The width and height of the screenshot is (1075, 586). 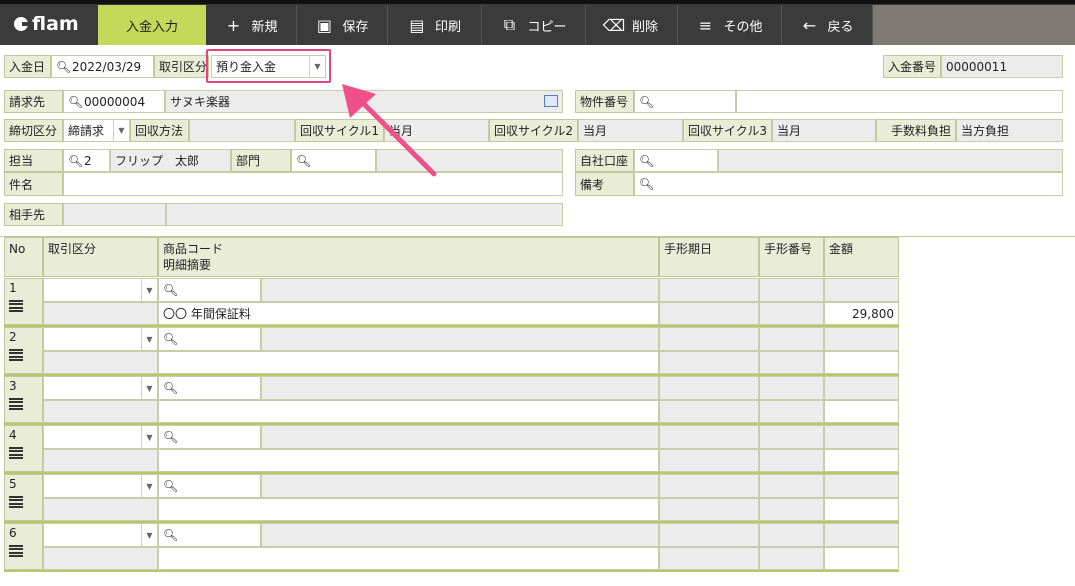 What do you see at coordinates (261, 160) in the screenshot?
I see `dept-label: 部門` at bounding box center [261, 160].